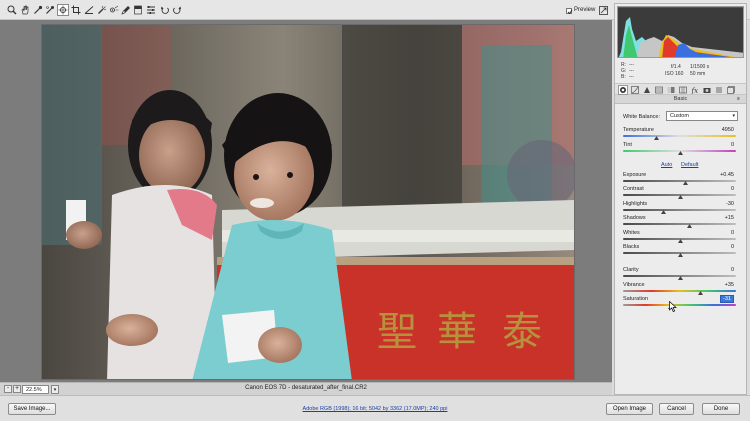 This screenshot has height=421, width=750. Describe the element at coordinates (731, 90) in the screenshot. I see `snapshots-tab-icon` at that location.